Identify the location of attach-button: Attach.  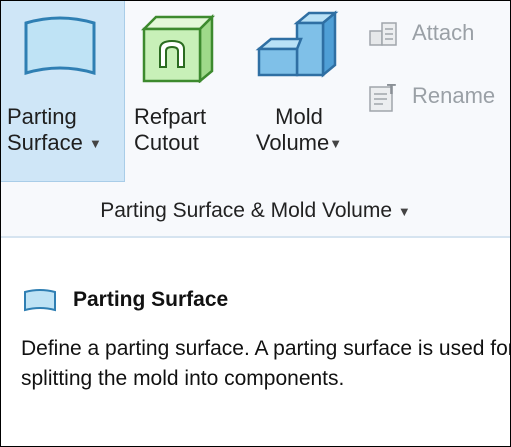
(438, 33).